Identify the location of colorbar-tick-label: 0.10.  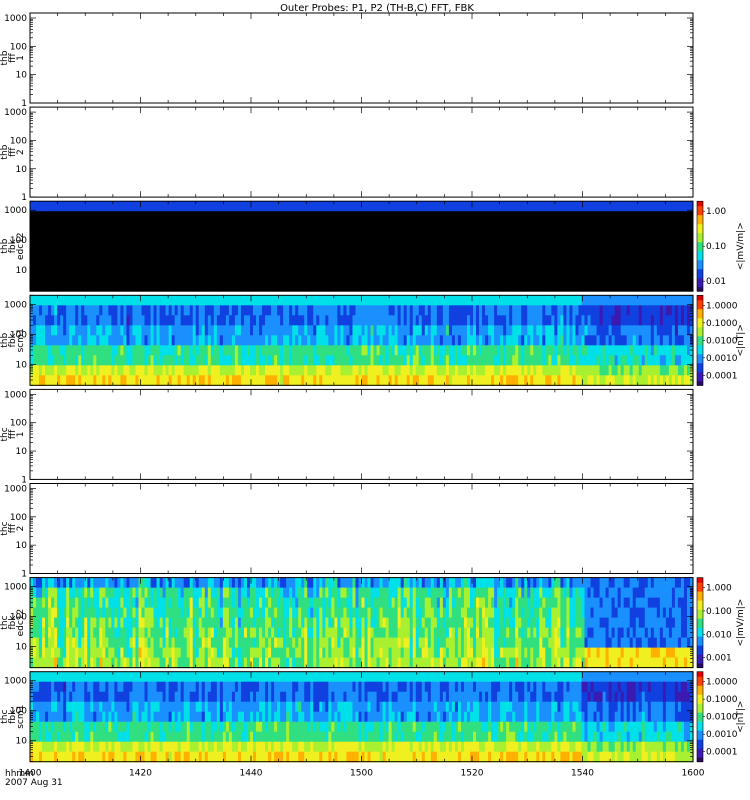
(716, 247).